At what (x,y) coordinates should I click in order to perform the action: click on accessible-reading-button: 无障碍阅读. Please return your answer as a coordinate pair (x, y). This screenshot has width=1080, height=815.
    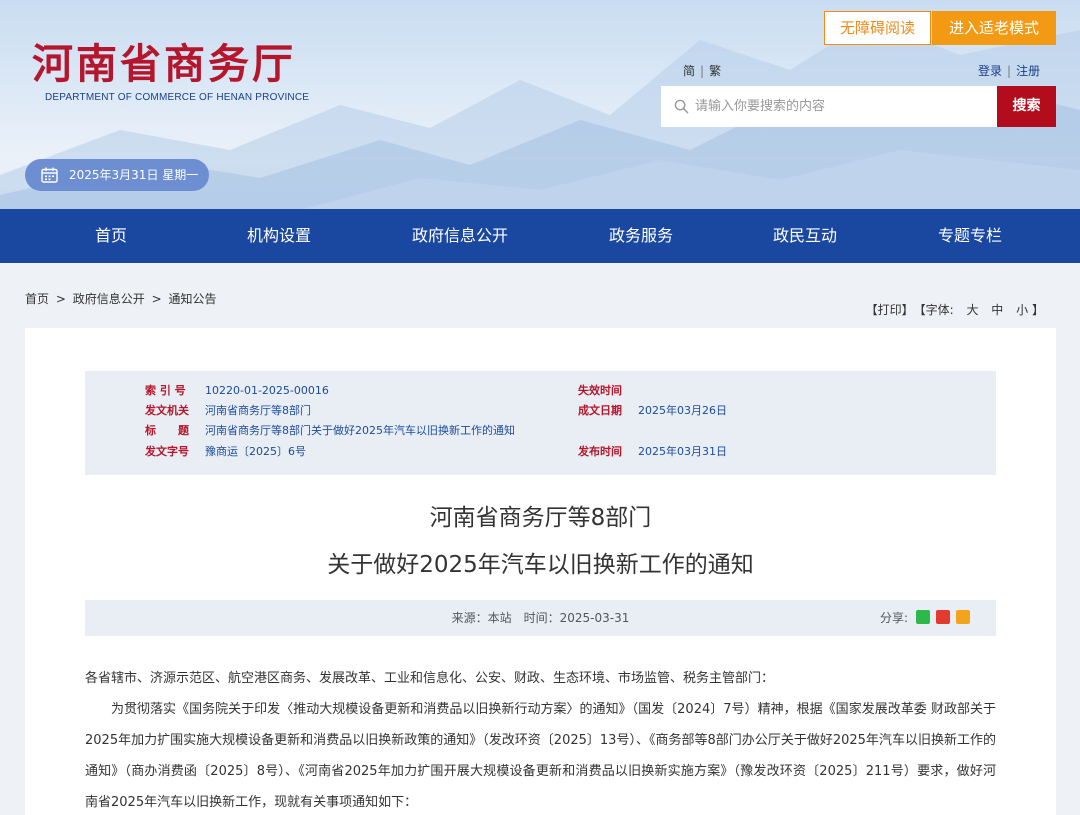
    Looking at the image, I should click on (877, 28).